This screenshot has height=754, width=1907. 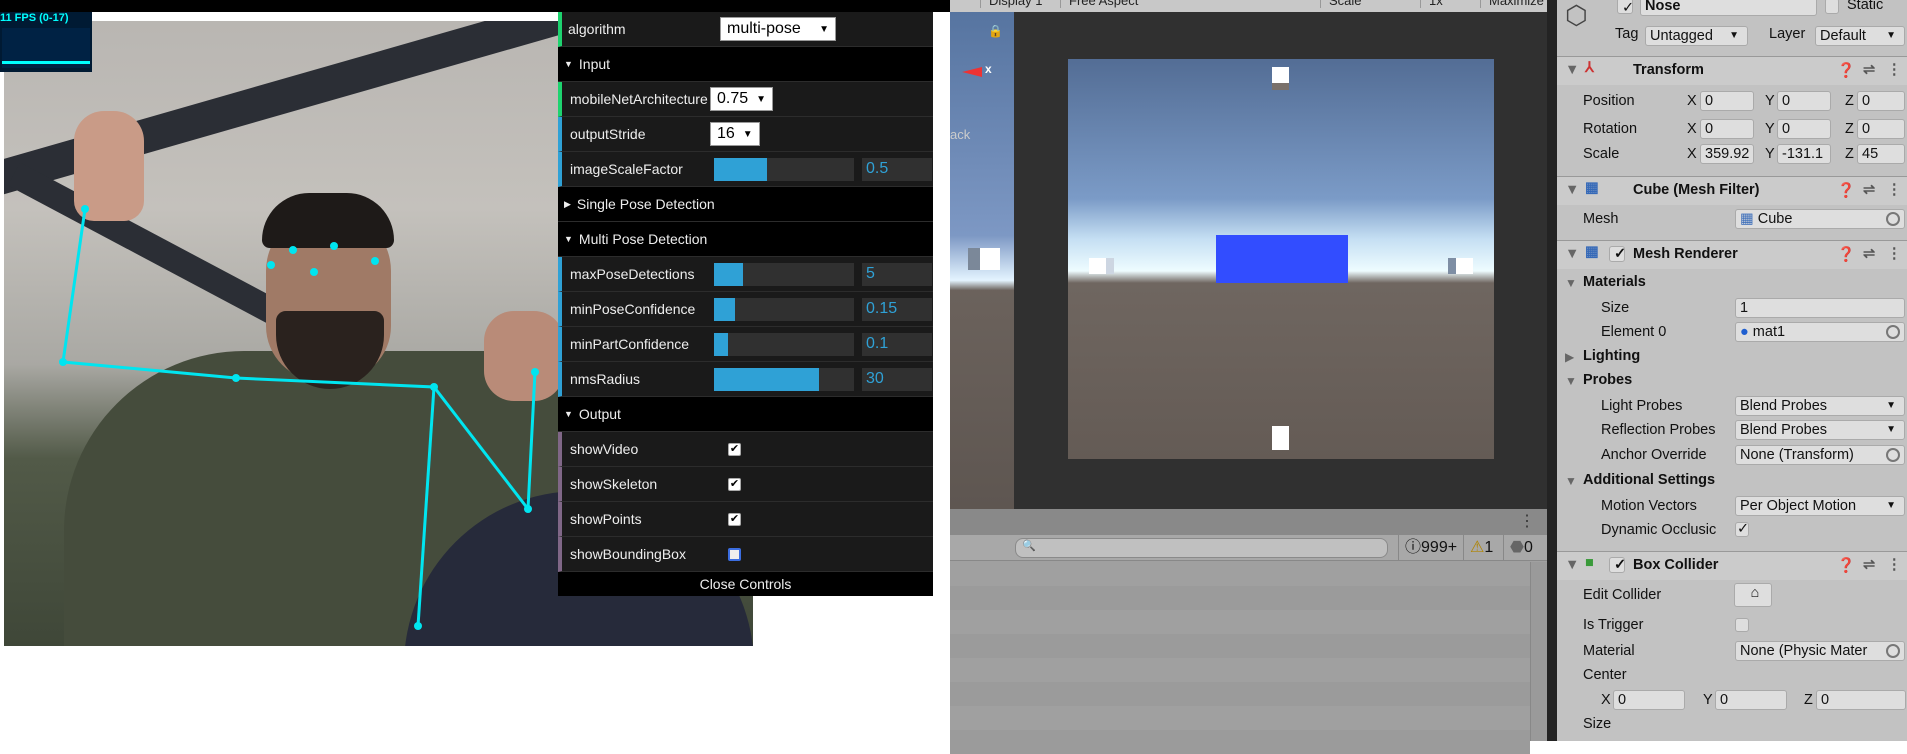 I want to click on lighting-foldout: Lighting, so click(x=1611, y=356).